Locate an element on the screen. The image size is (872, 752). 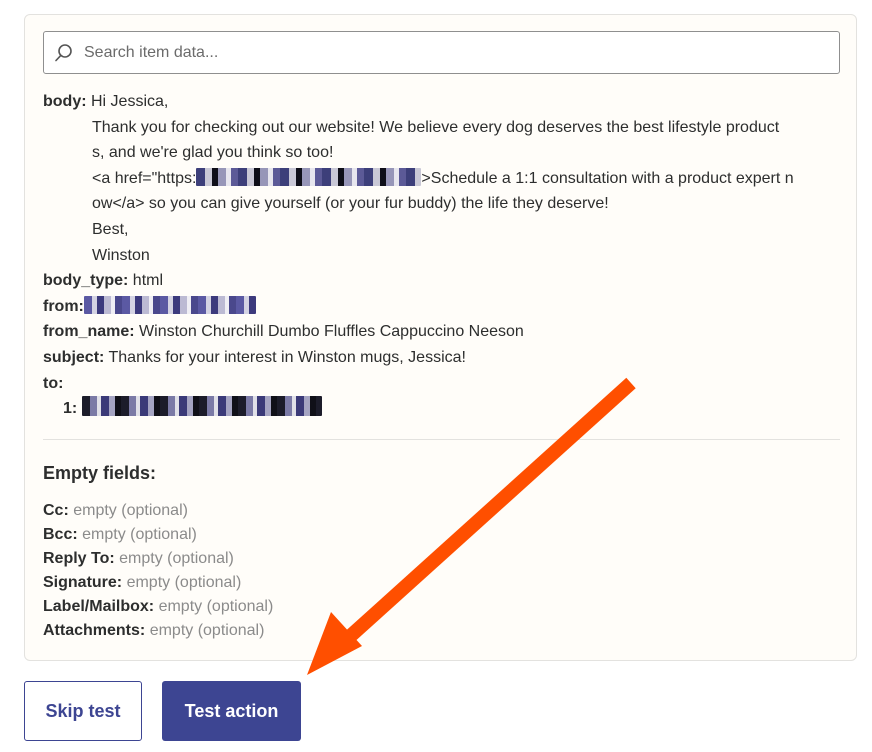
to-item-row: 1: is located at coordinates (441, 409).